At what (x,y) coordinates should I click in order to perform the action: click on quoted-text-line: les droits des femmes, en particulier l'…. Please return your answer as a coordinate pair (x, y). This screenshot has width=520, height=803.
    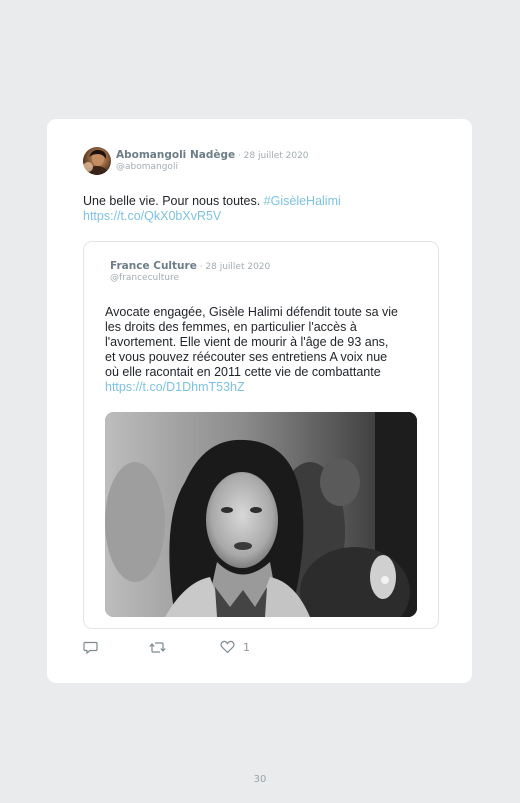
    Looking at the image, I should click on (231, 327).